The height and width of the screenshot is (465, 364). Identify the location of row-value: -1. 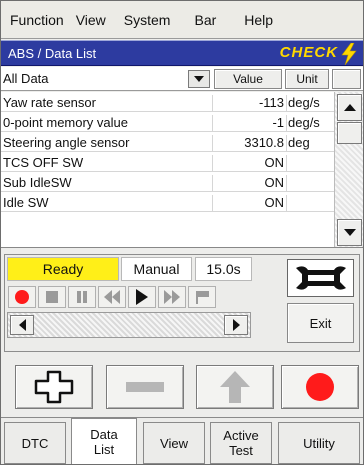
(248, 123).